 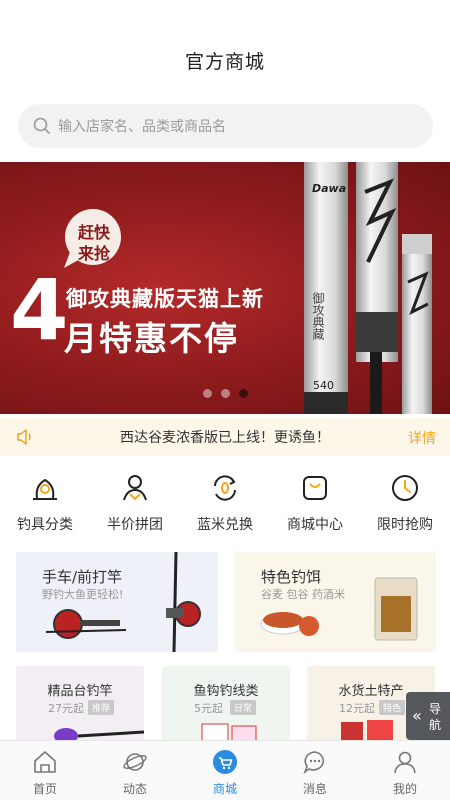 I want to click on tab-label: 商城, so click(x=224, y=789).